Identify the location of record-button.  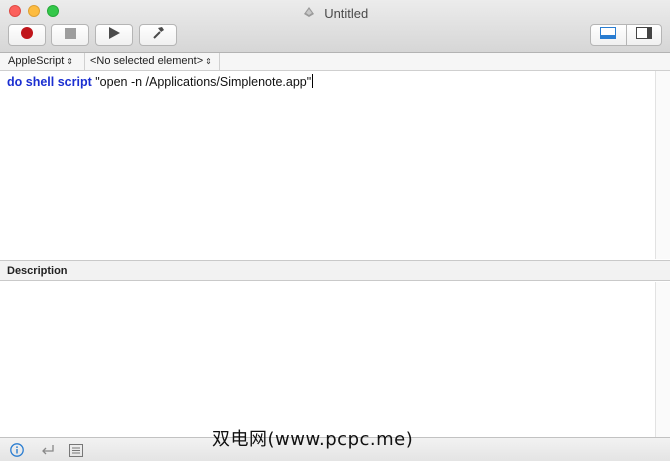
(27, 35).